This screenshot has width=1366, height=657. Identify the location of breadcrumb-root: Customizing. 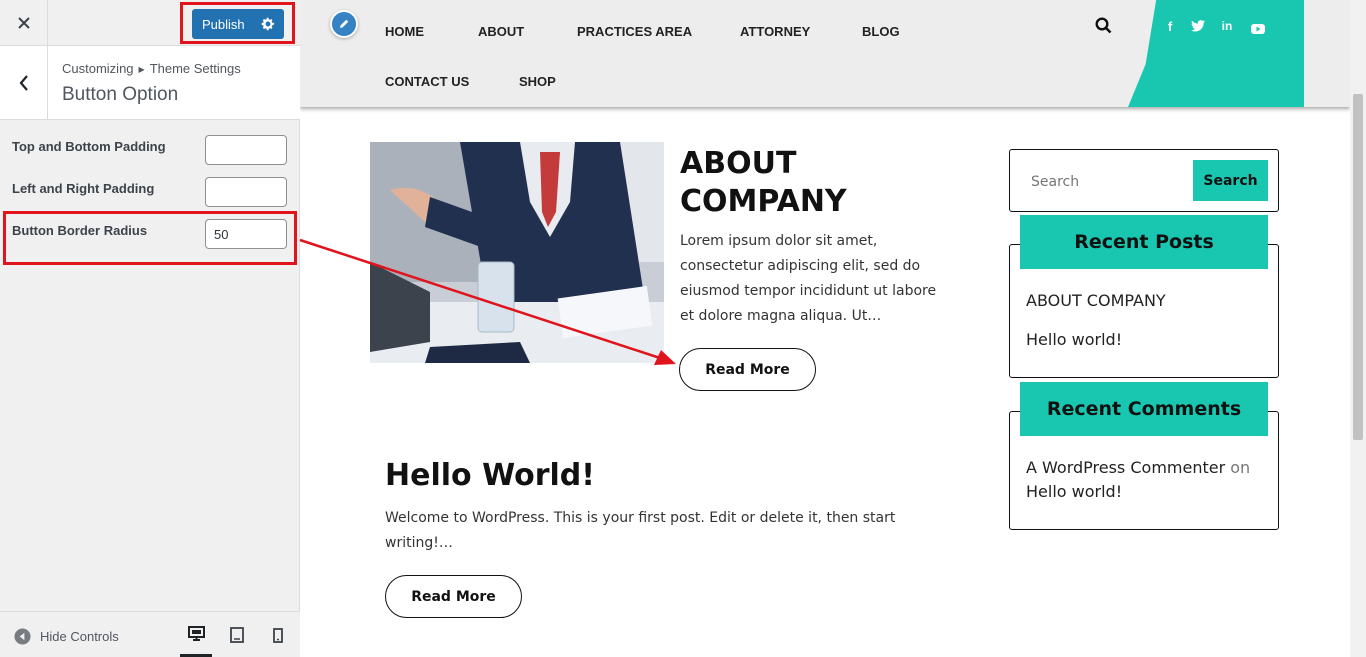
(98, 68).